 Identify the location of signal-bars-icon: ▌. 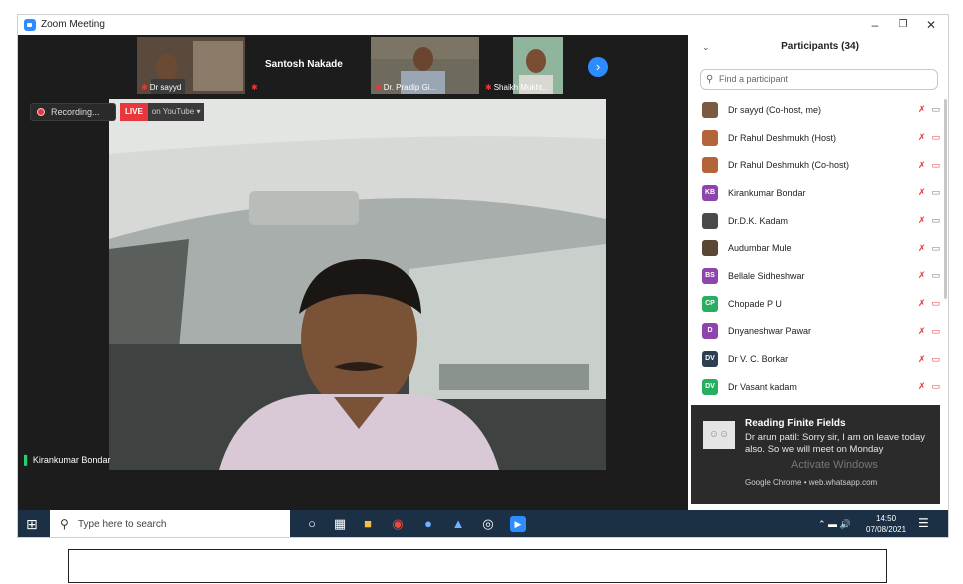
(27, 460).